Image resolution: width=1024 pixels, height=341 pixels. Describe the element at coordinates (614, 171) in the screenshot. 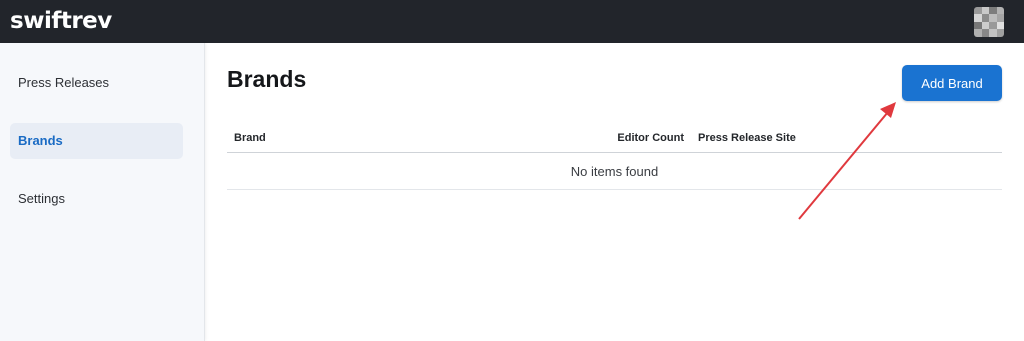

I see `empty-state-row: No items found` at that location.